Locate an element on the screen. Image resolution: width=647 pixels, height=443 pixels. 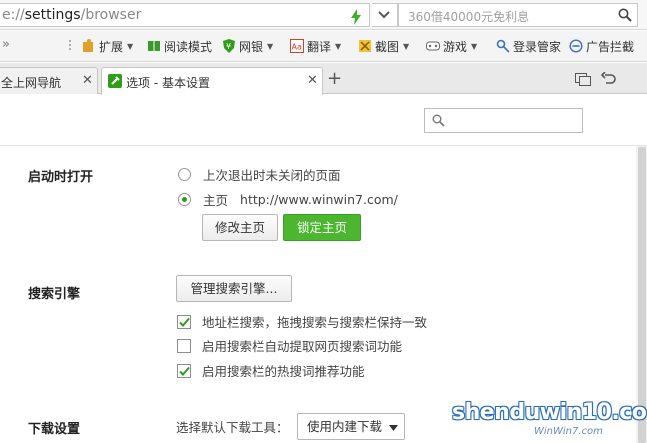
search-option-sync: 地址栏搜索，拖拽搜索与搜索栏保持一致 is located at coordinates (302, 321).